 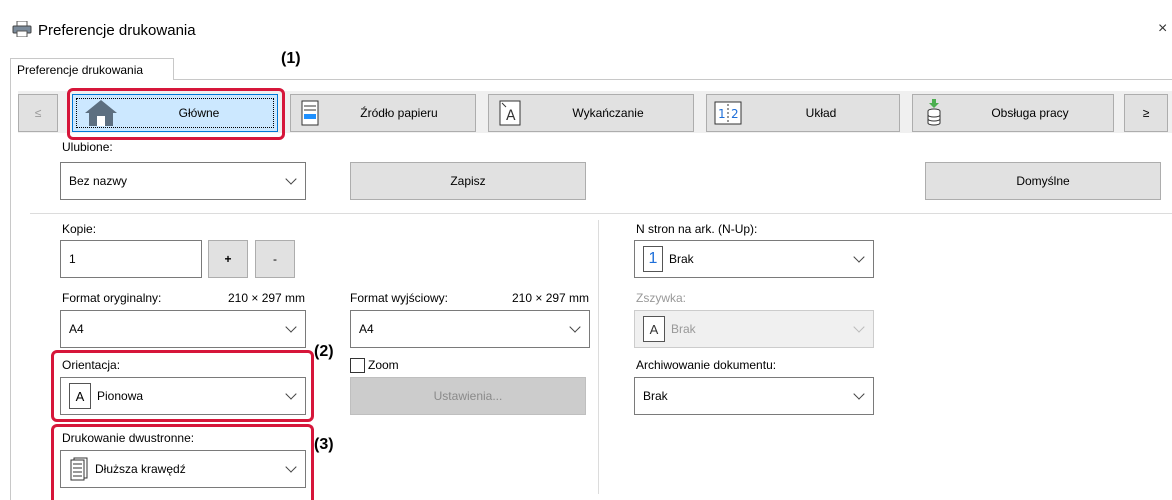 I want to click on staple-select: A Brak, so click(x=754, y=329).